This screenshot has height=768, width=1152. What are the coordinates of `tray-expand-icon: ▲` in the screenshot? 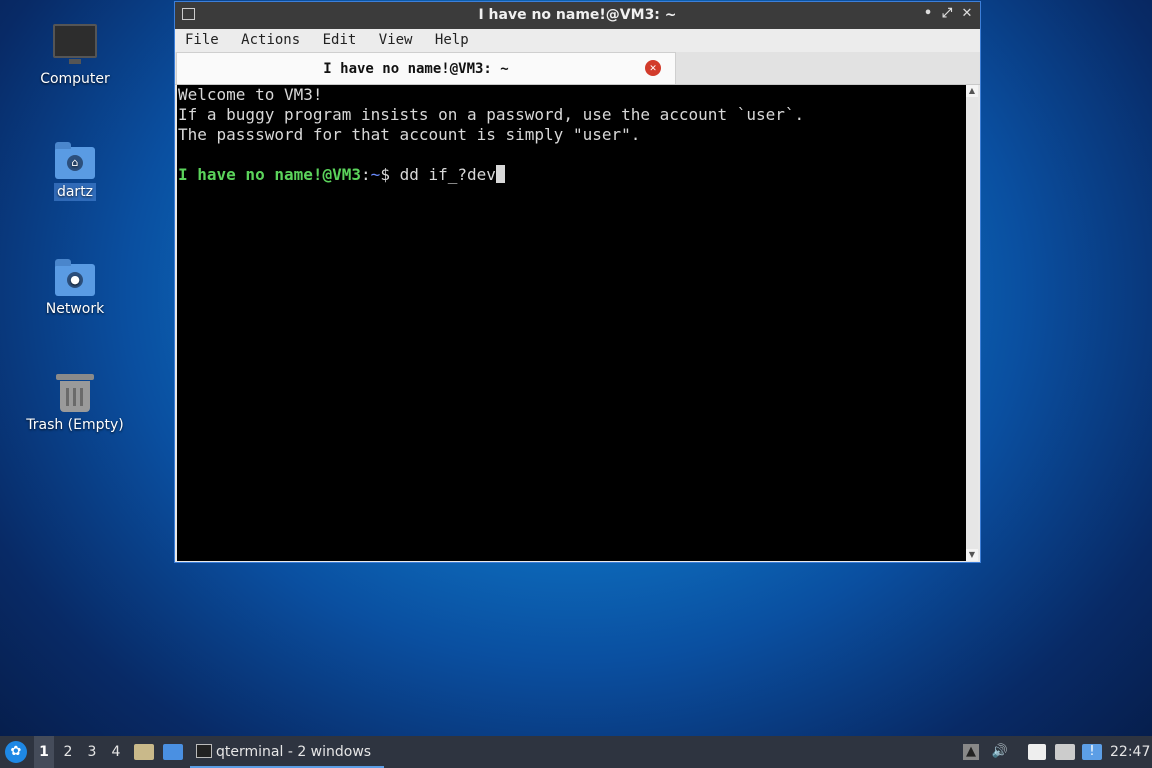 It's located at (971, 752).